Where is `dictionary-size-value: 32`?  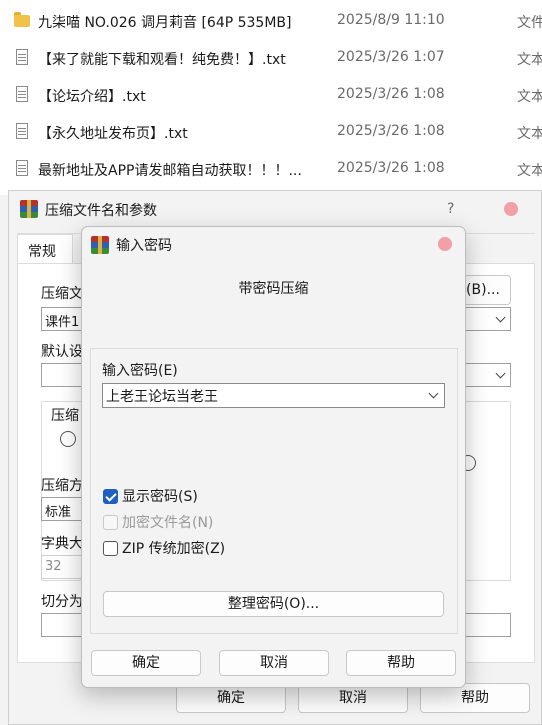
dictionary-size-value: 32 is located at coordinates (53, 566).